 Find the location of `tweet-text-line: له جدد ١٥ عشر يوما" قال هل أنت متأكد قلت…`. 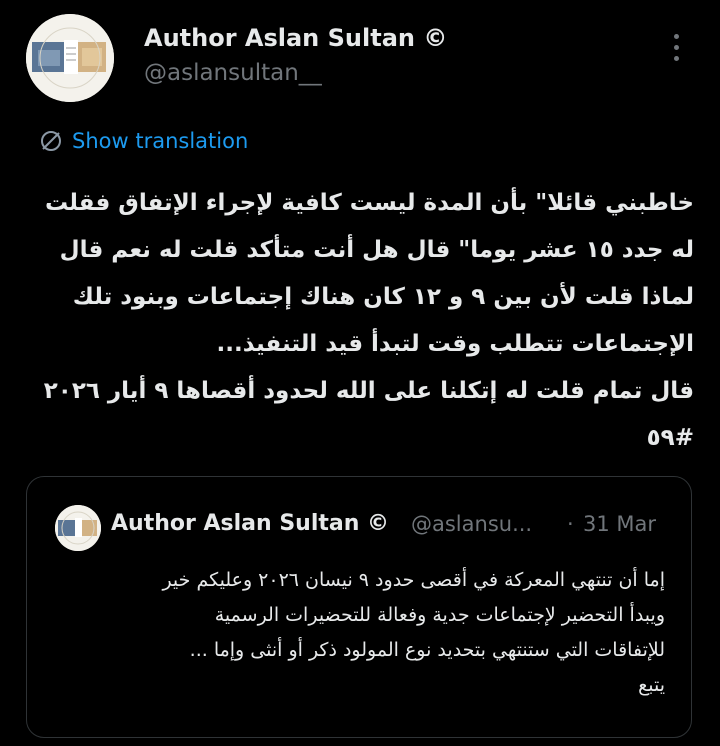

tweet-text-line: له جدد ١٥ عشر يوما" قال هل أنت متأكد قلت… is located at coordinates (376, 250).